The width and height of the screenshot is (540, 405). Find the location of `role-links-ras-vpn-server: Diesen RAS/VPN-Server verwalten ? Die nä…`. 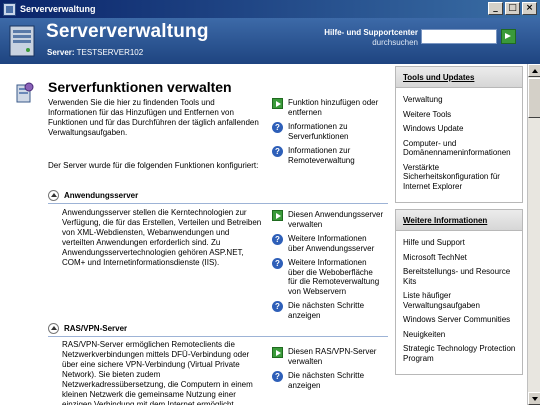

role-links-ras-vpn-server: Diesen RAS/VPN-Server verwalten ? Die nä… is located at coordinates (328, 371).